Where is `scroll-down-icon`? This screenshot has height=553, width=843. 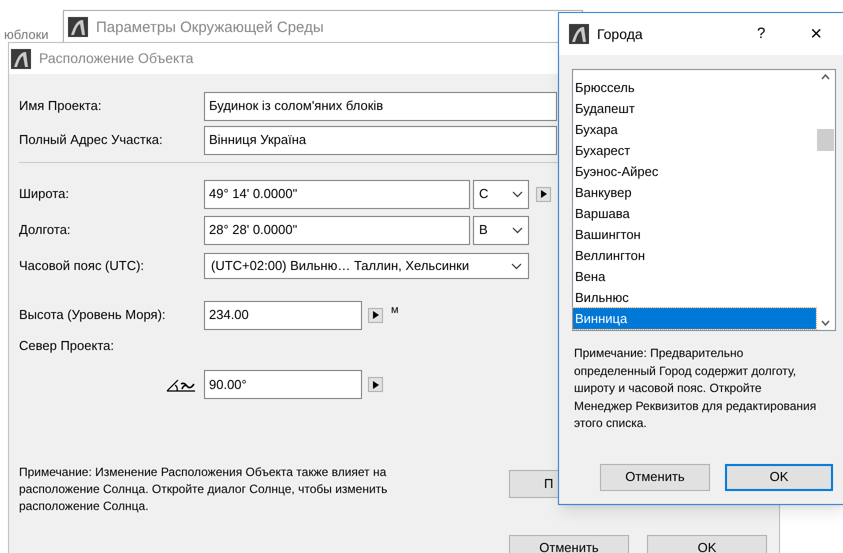
scroll-down-icon is located at coordinates (825, 323).